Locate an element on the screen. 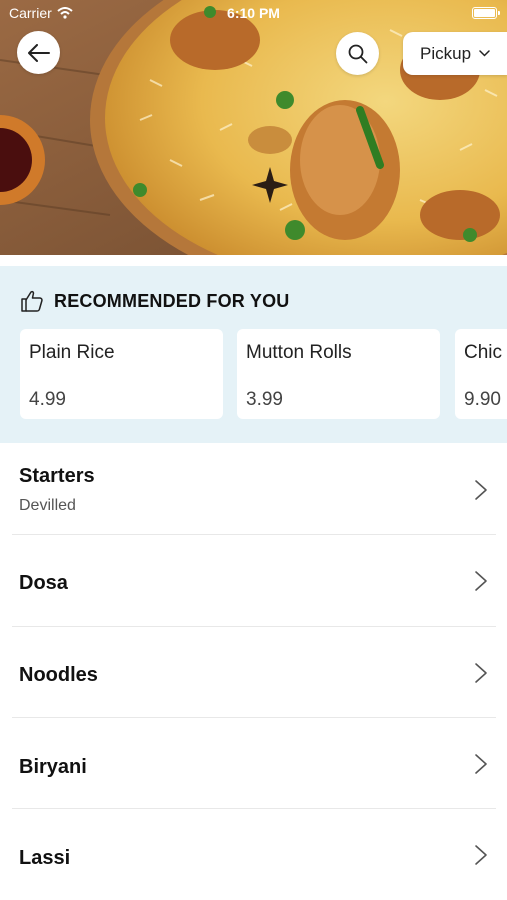  category-row-biryani: Biryani is located at coordinates (254, 763).